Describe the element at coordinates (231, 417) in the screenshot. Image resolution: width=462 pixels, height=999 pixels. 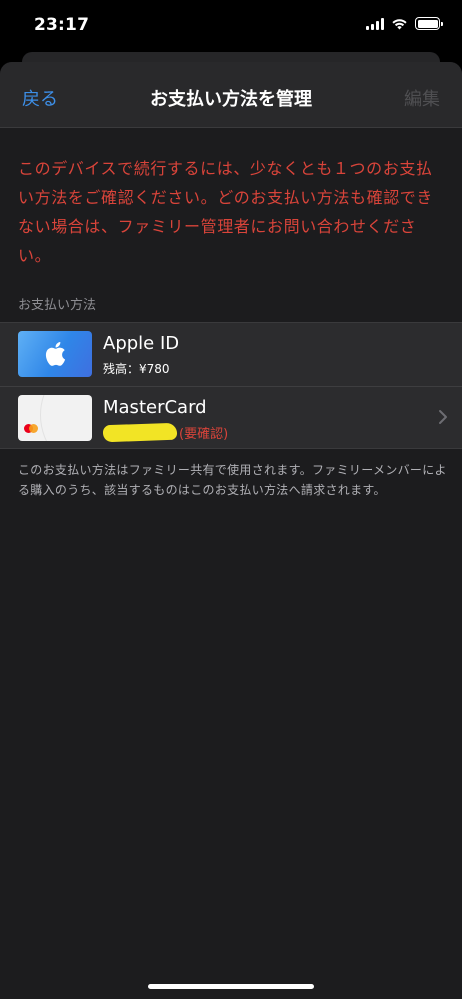
I see `payment-method-mastercard: MasterCard (要確認)` at that location.